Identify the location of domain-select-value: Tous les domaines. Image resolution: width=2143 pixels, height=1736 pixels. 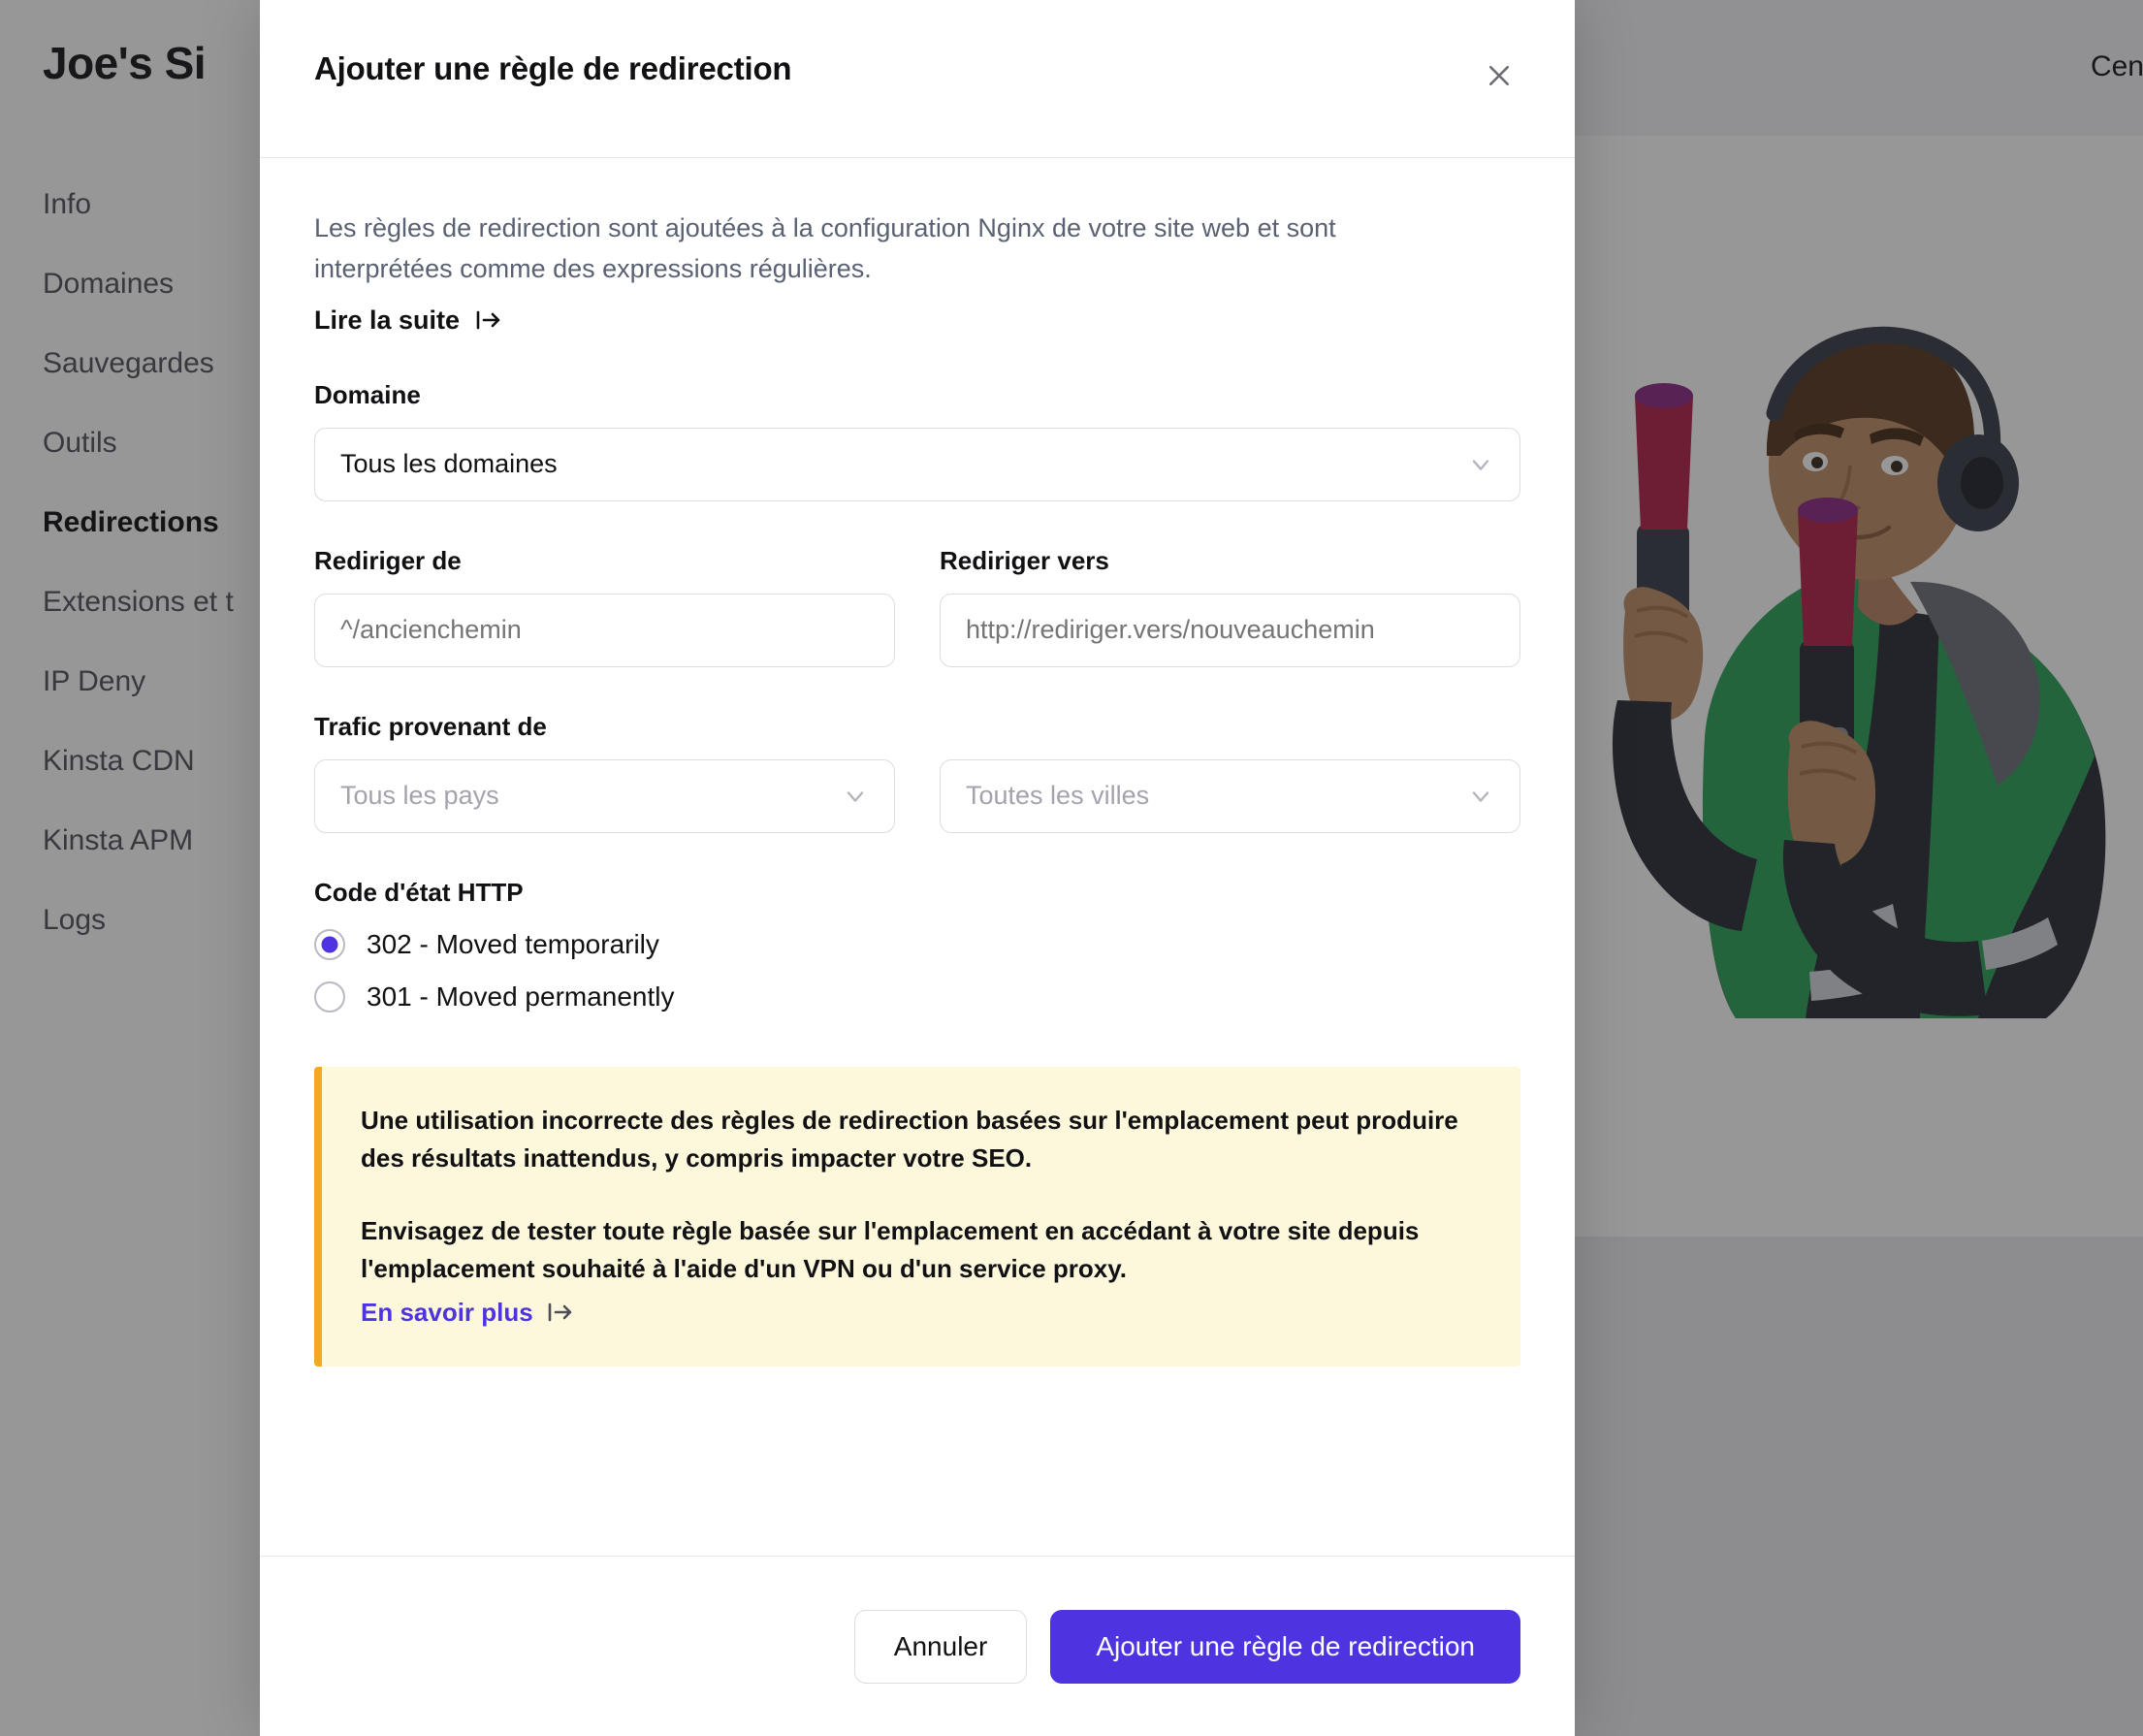
(449, 464).